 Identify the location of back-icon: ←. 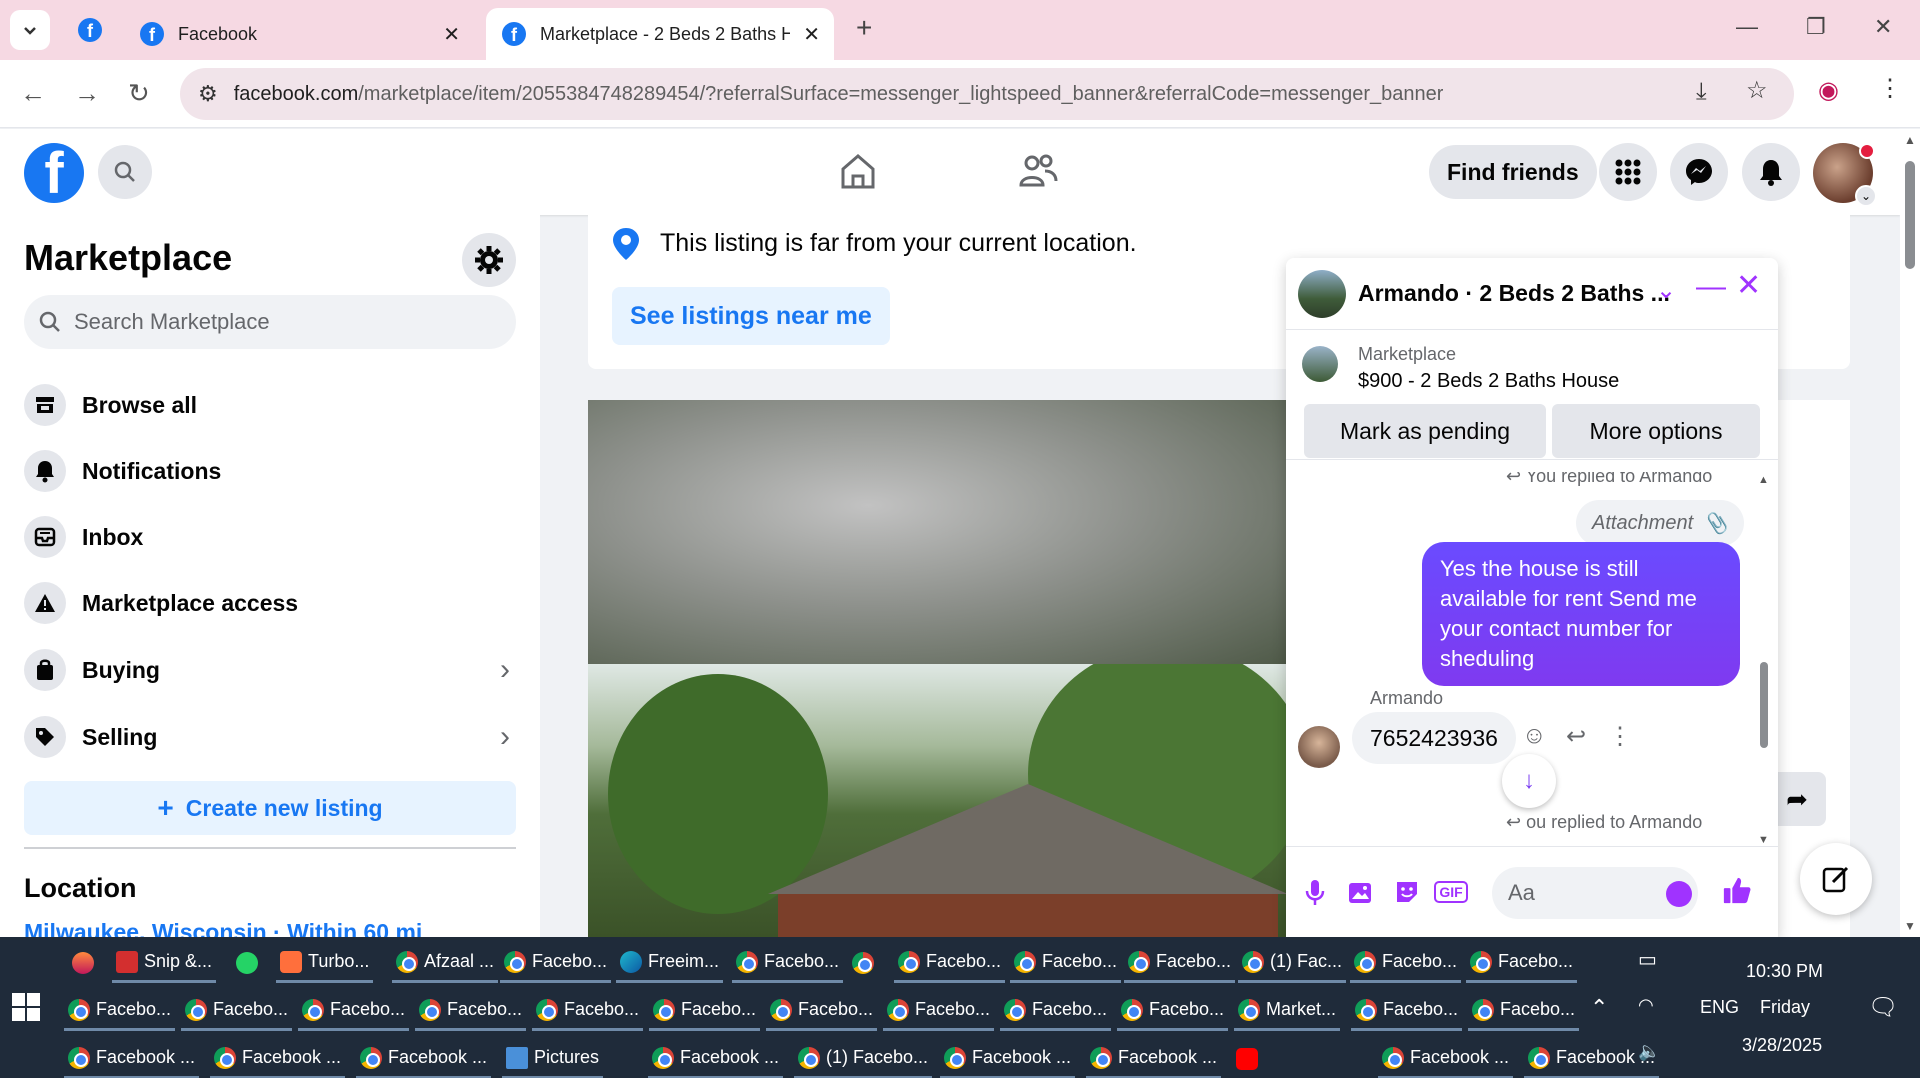
(33, 93).